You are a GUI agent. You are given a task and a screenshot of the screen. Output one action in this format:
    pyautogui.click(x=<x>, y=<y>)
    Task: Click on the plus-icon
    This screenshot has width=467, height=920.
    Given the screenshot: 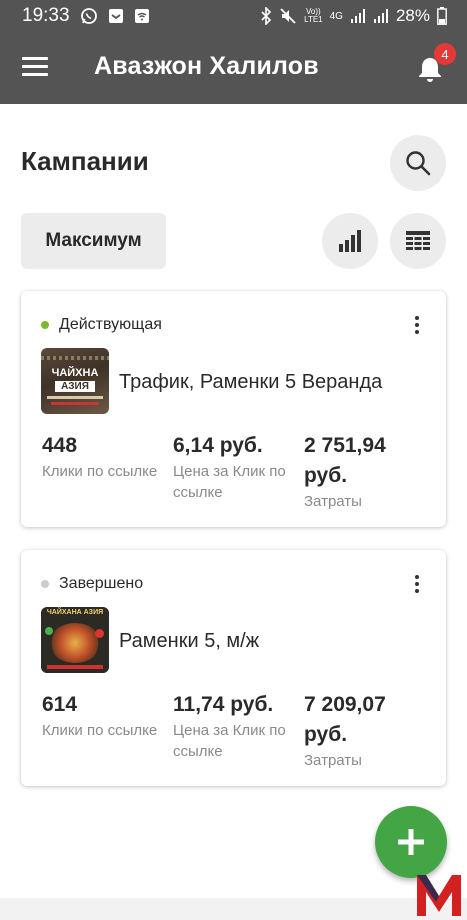 What is the action you would take?
    pyautogui.click(x=411, y=842)
    